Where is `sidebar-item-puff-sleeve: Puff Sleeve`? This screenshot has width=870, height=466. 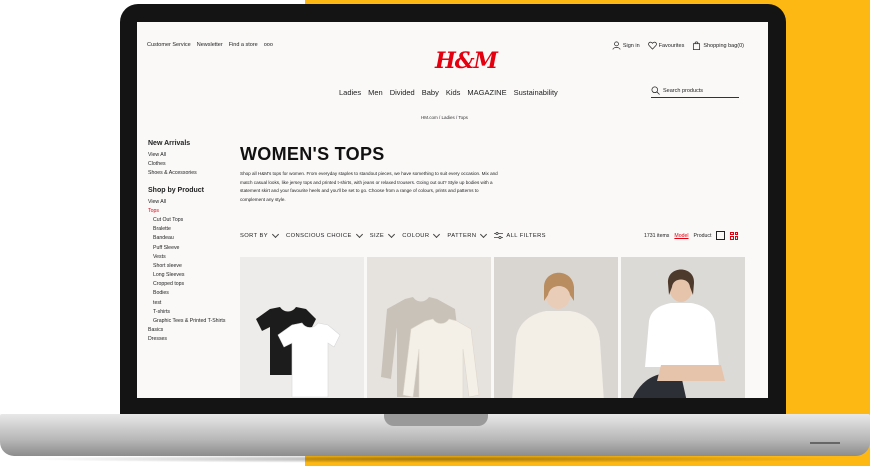 sidebar-item-puff-sleeve: Puff Sleeve is located at coordinates (193, 248).